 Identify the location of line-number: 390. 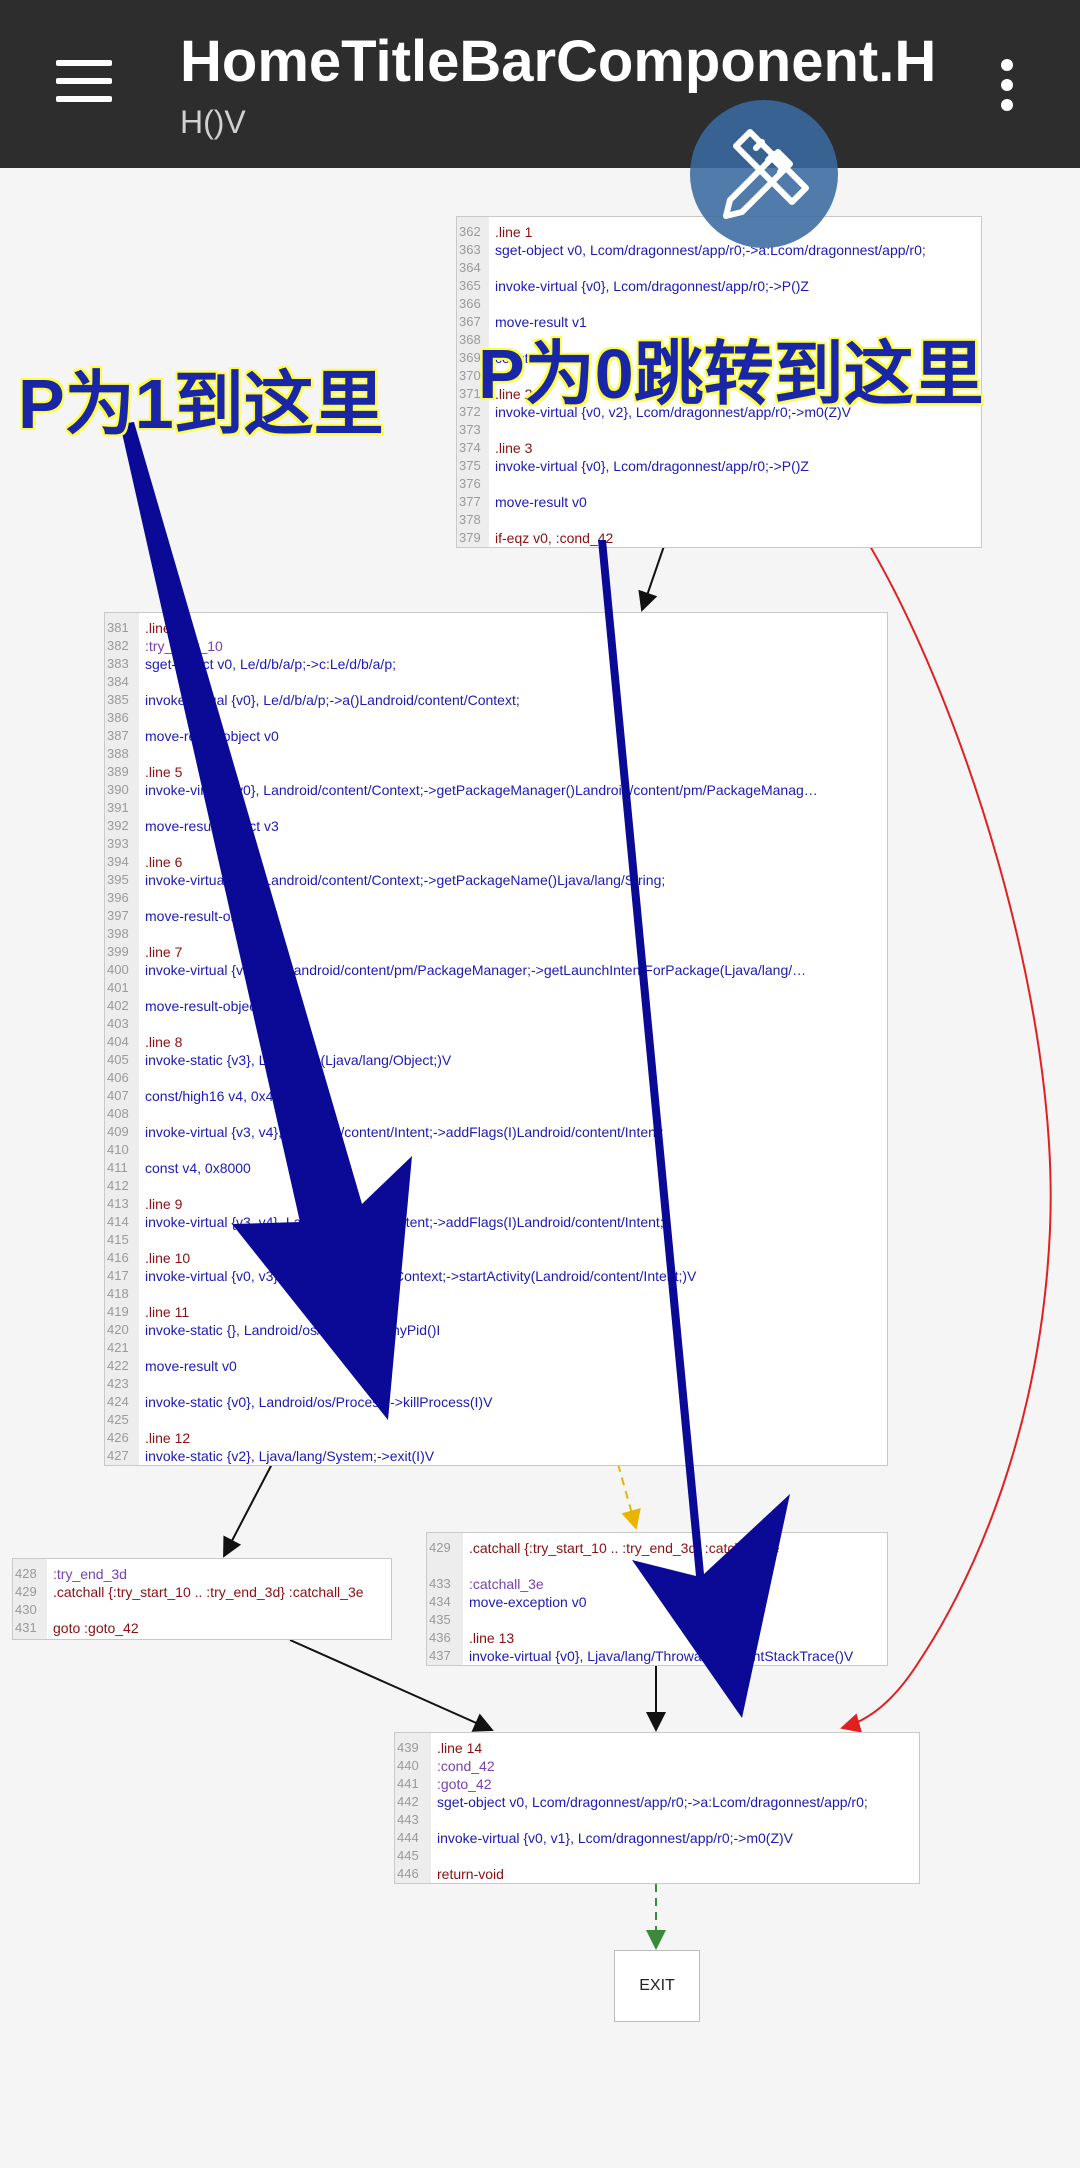
(118, 789).